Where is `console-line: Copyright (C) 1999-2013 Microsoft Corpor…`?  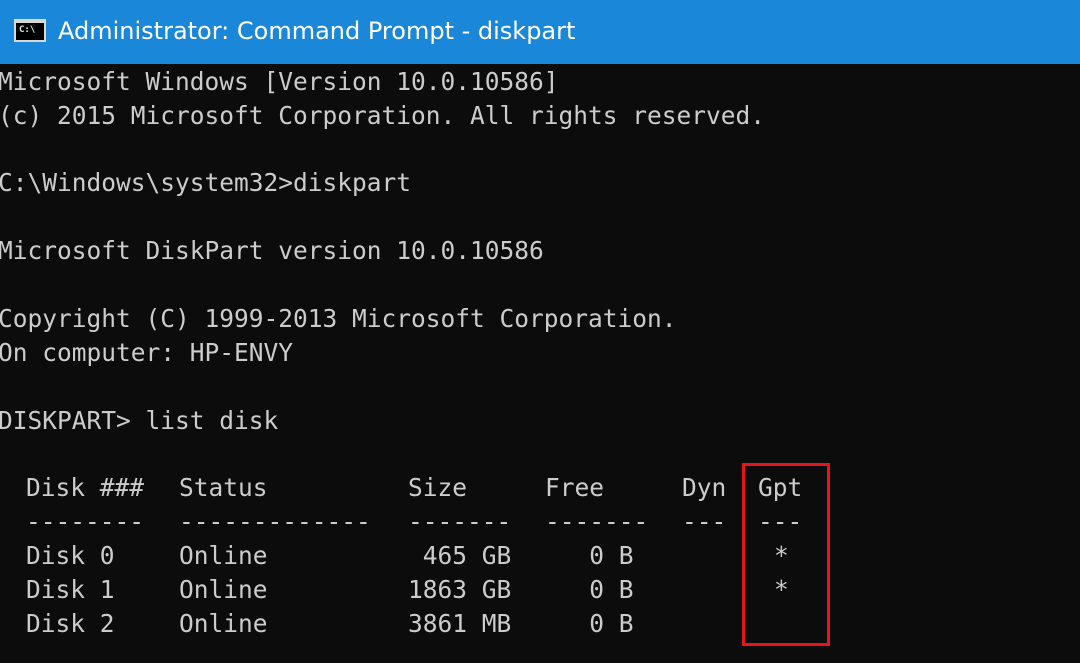 console-line: Copyright (C) 1999-2013 Microsoft Corpor… is located at coordinates (338, 318).